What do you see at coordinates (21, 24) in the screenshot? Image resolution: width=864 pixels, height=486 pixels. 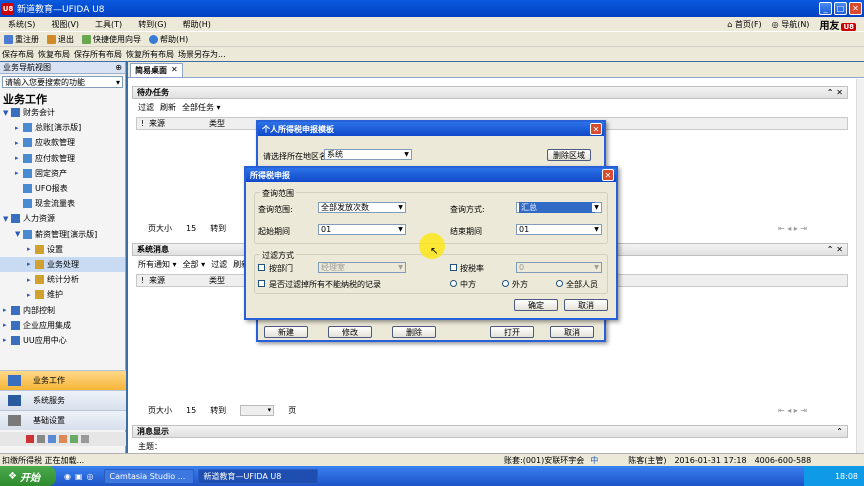 I see `menu-system: 系统(S)` at bounding box center [21, 24].